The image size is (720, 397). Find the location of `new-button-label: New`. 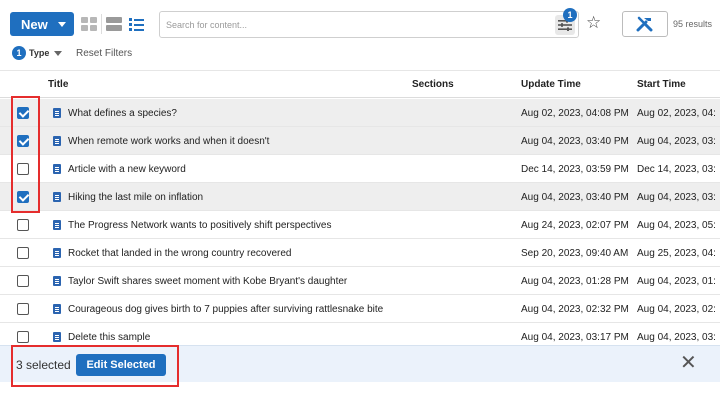

new-button-label: New is located at coordinates (34, 24).